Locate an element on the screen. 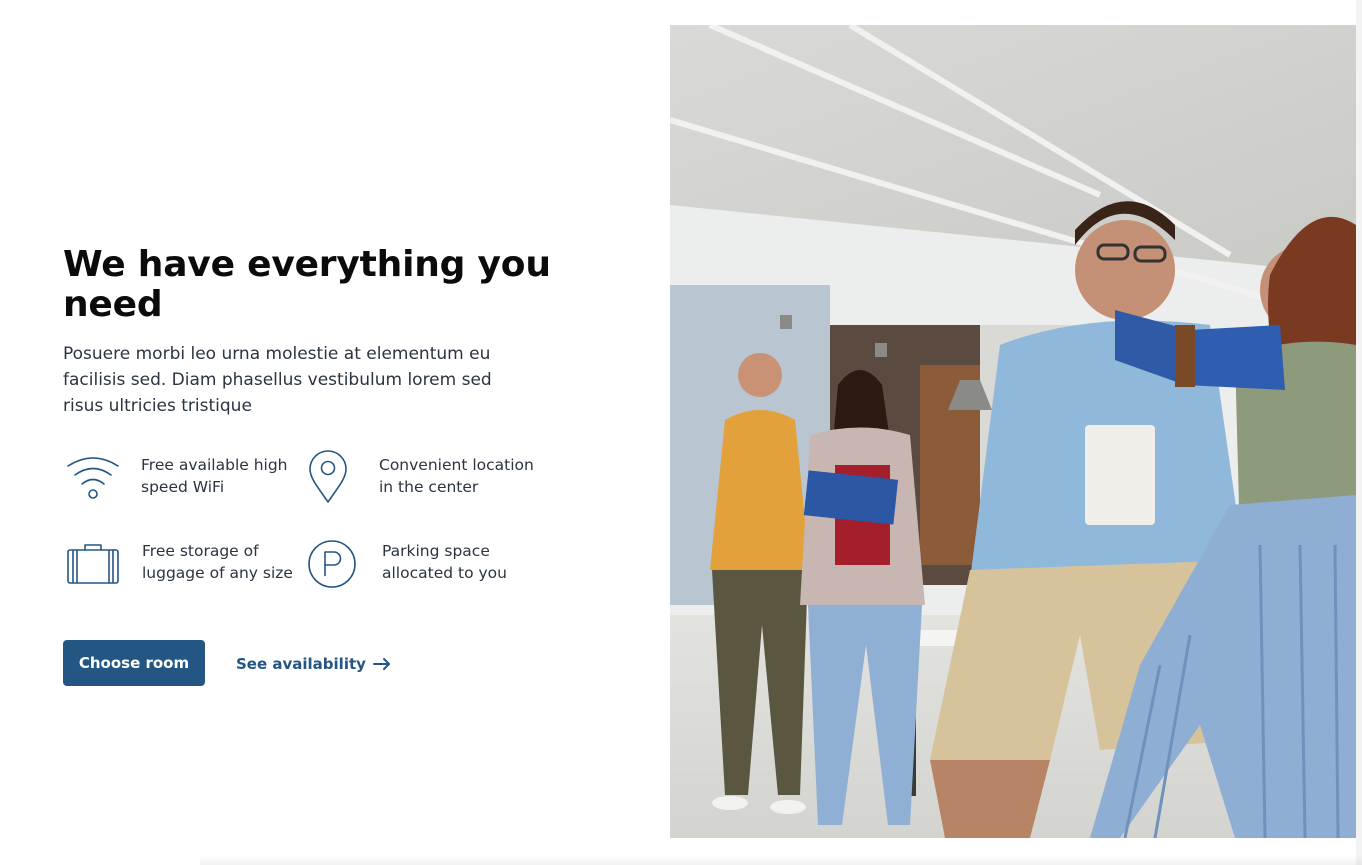 This screenshot has width=1362, height=865. location-pin-icon is located at coordinates (337, 478).